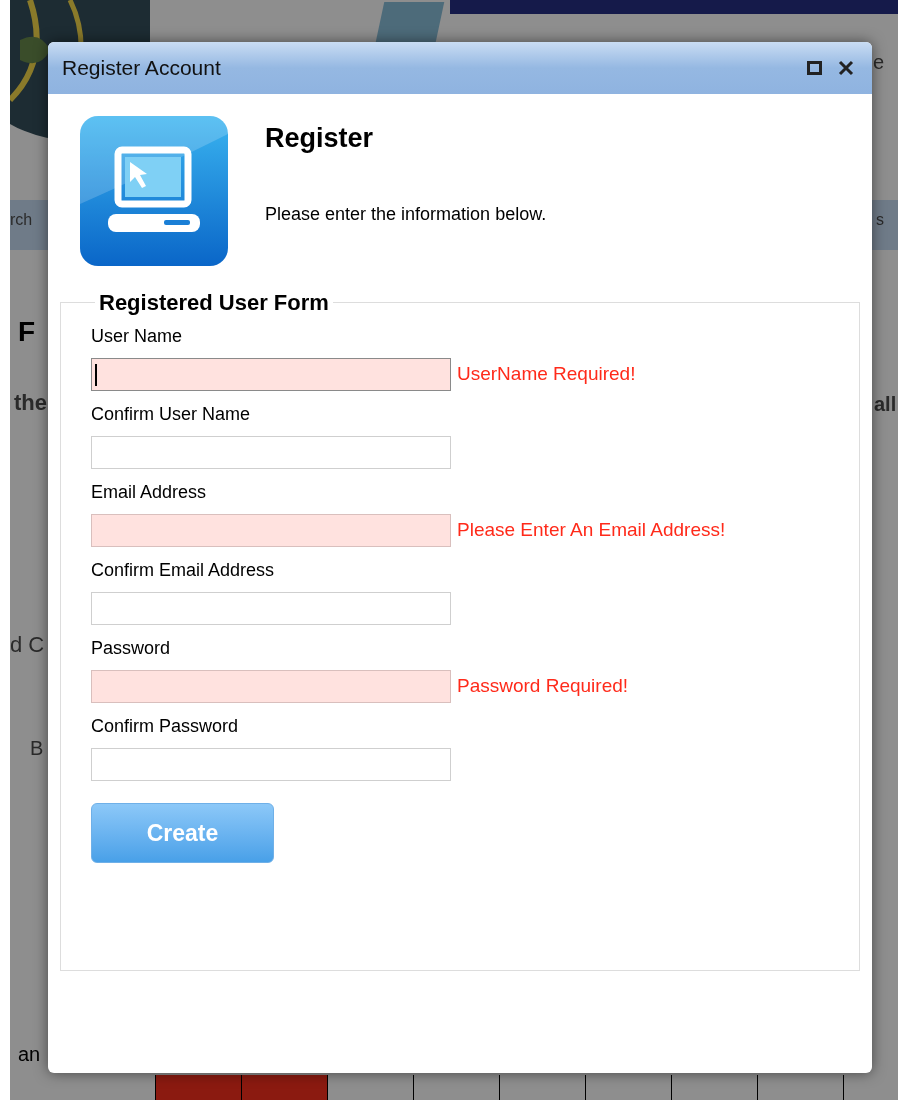  Describe the element at coordinates (320, 138) in the screenshot. I see `dialog-heading: Register` at that location.